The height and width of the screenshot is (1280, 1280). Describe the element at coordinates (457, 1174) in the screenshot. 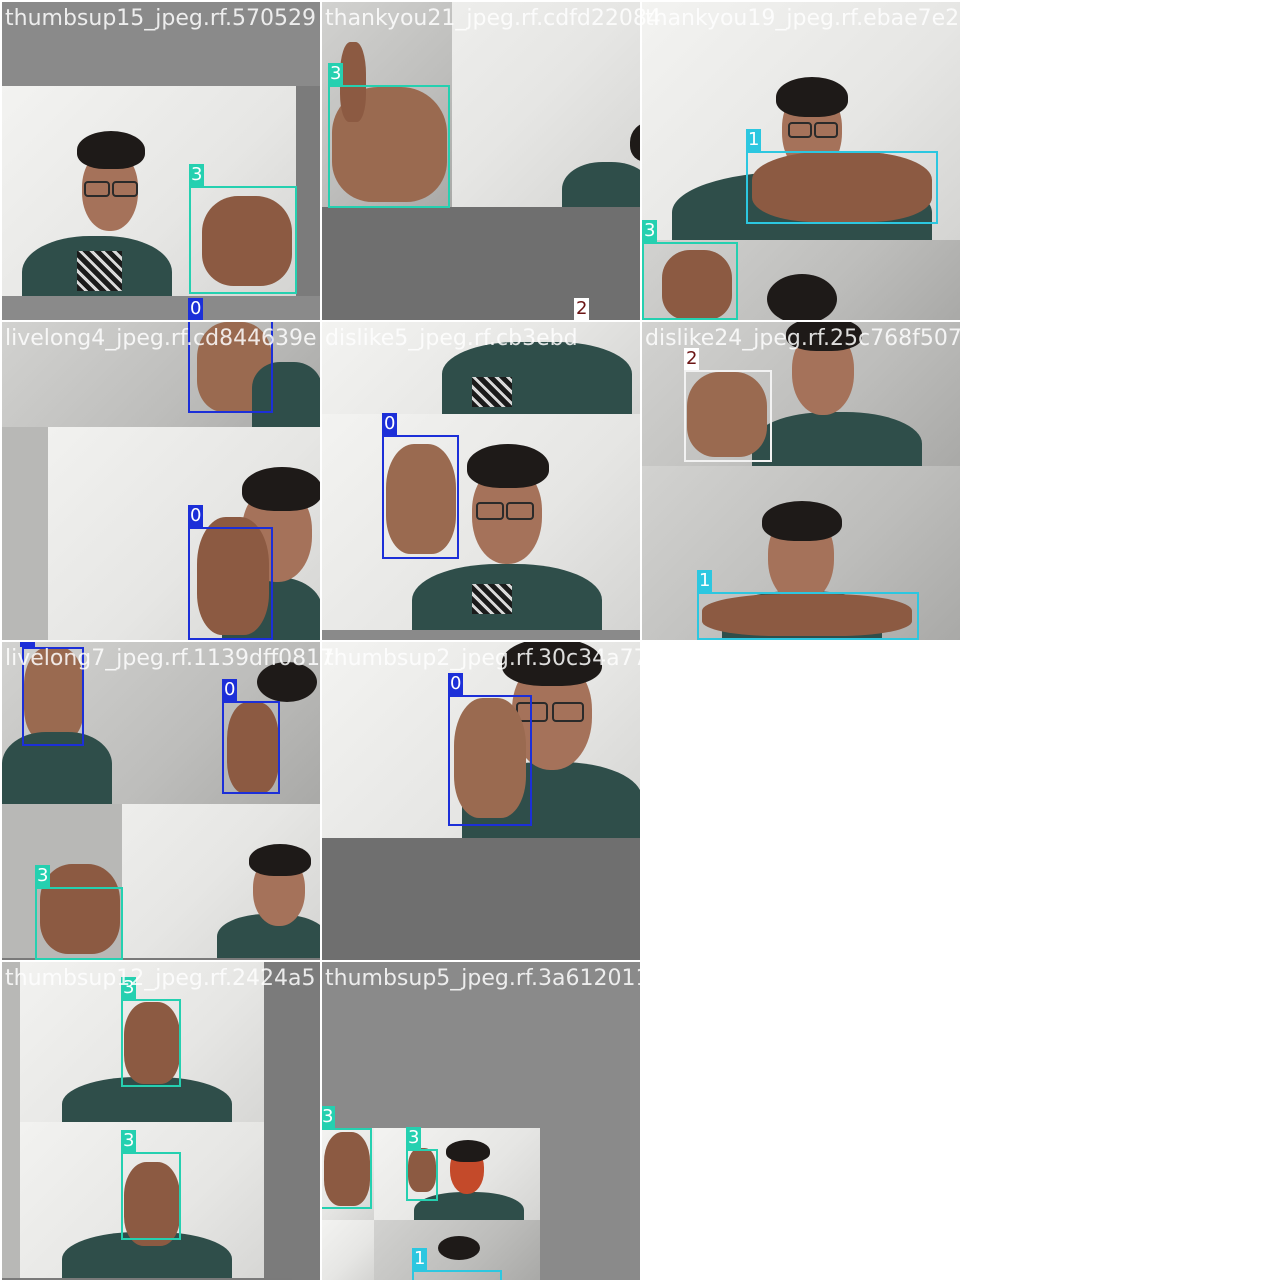

I see `photo-thumbsup-small` at that location.